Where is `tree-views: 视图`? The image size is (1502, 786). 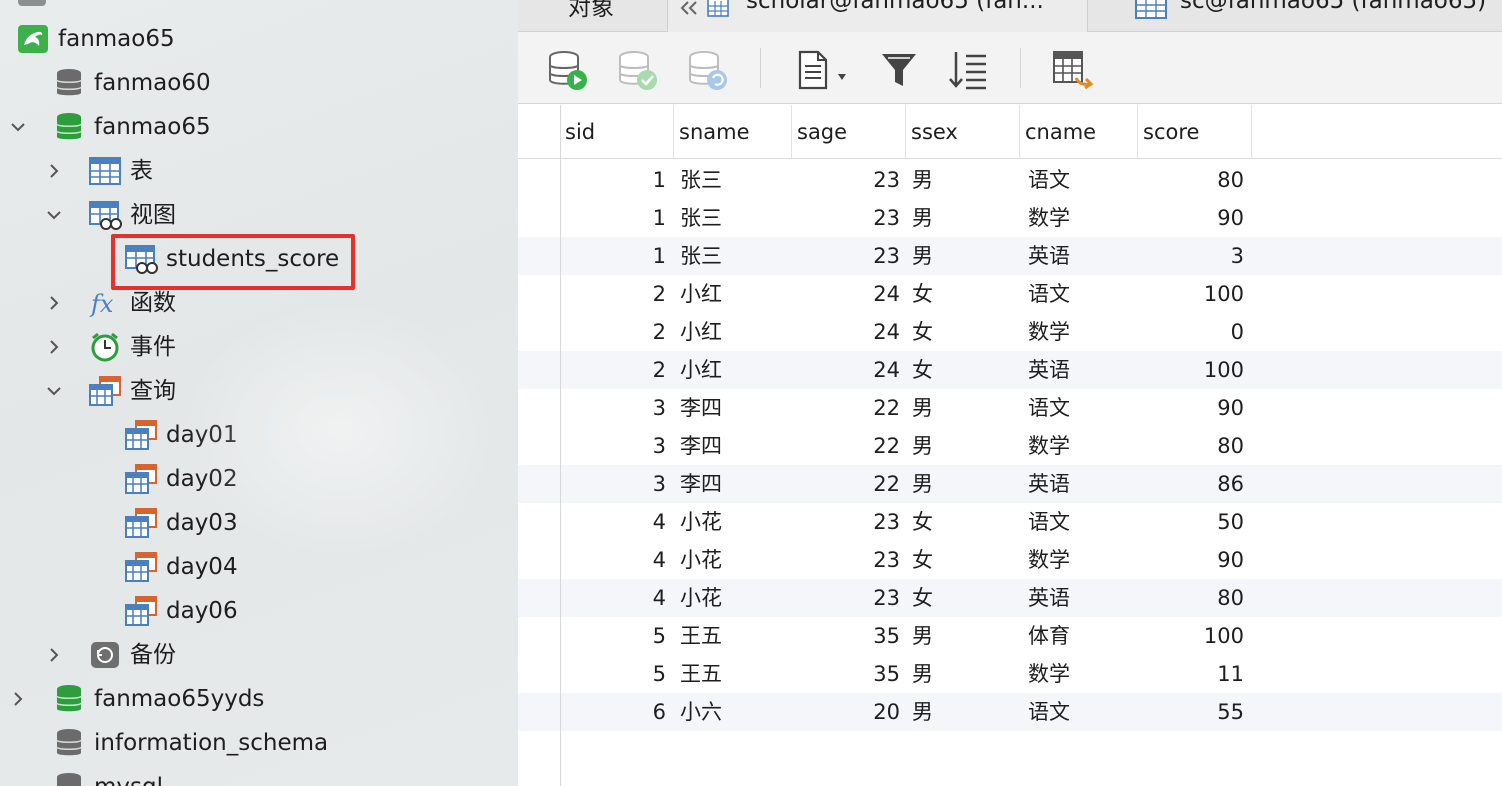
tree-views: 视图 is located at coordinates (259, 215).